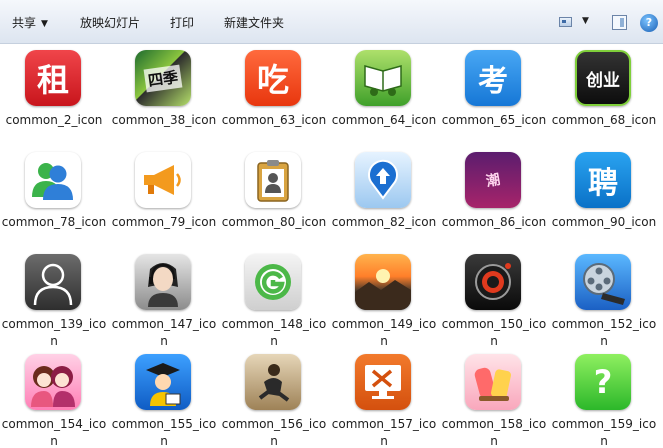  I want to click on icon-glyph: 聘, so click(603, 183).